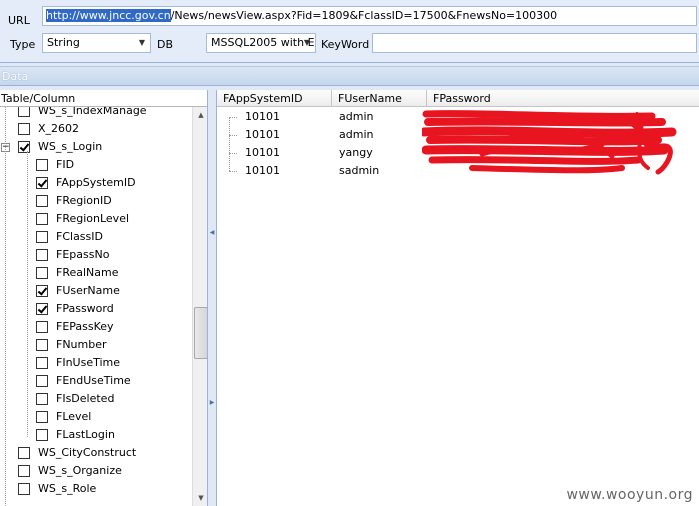 The width and height of the screenshot is (699, 506). Describe the element at coordinates (93, 218) in the screenshot. I see `tree-column-label: FRegionLevel` at that location.